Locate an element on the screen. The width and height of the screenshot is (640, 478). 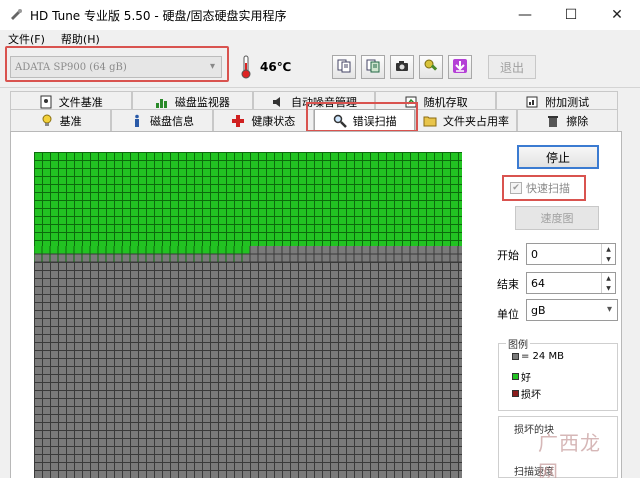
tab-erase: 擦除 is located at coordinates (567, 120).